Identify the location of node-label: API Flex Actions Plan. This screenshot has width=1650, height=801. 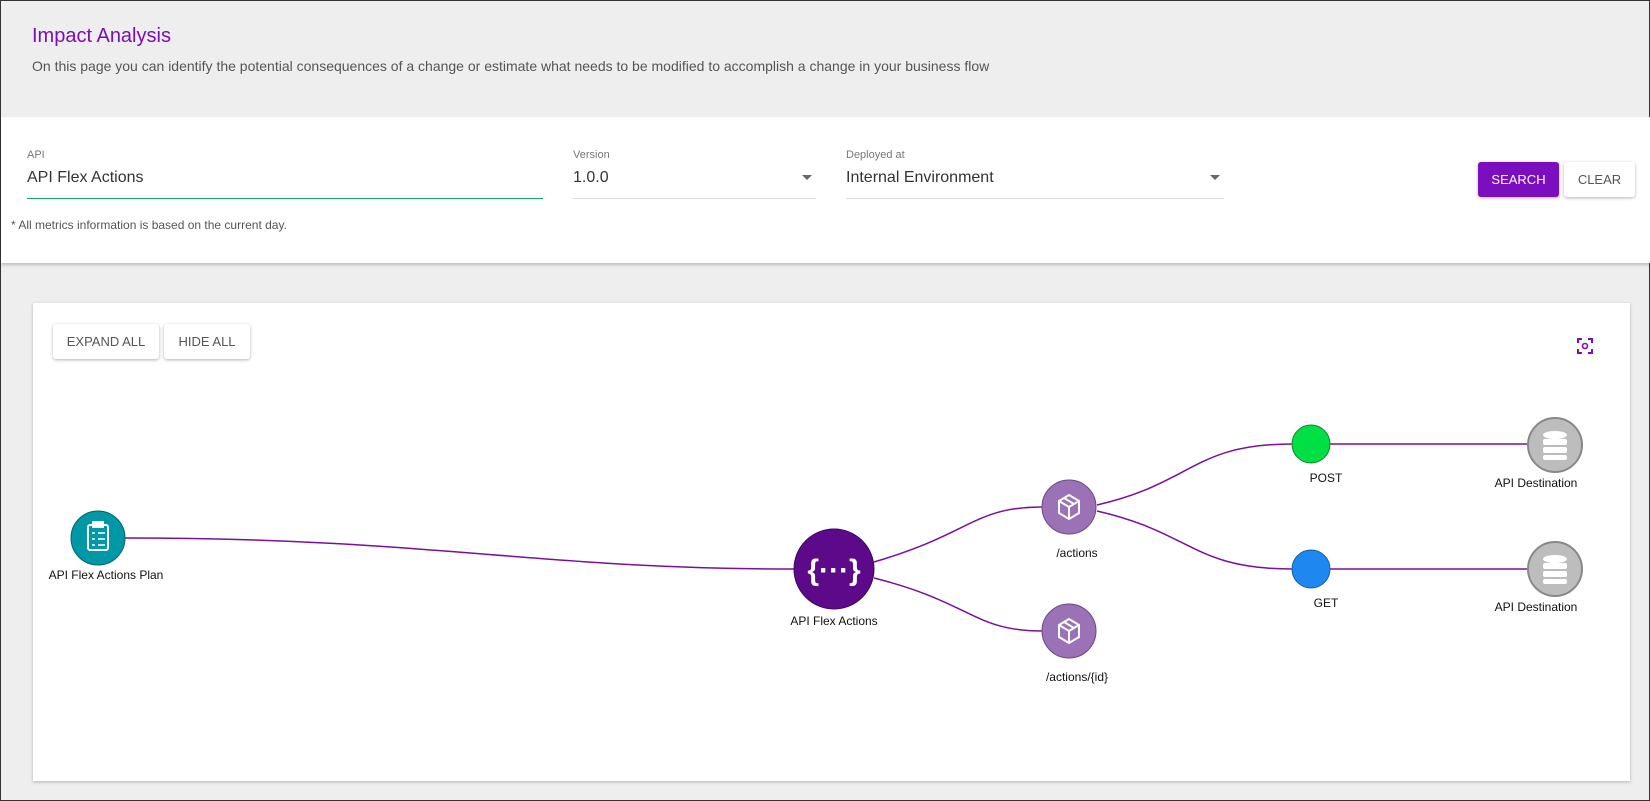
(106, 575).